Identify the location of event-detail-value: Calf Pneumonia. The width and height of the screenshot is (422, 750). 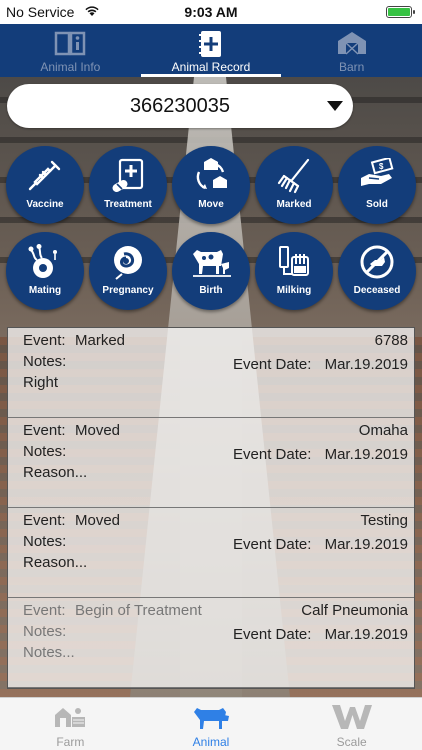
(354, 610).